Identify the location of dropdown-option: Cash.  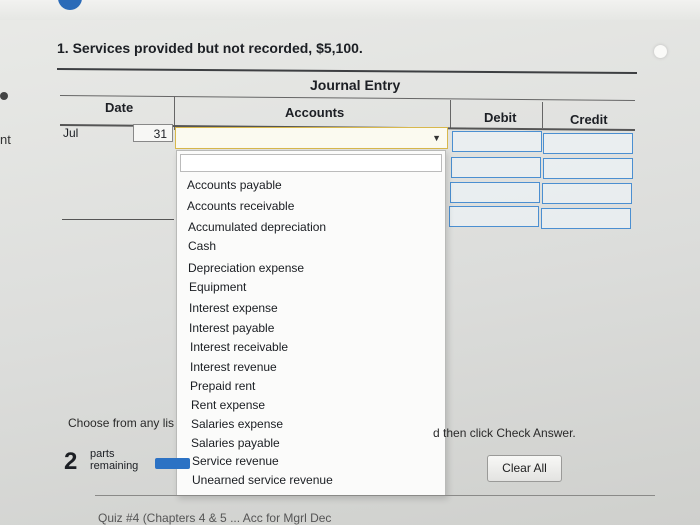
(202, 246).